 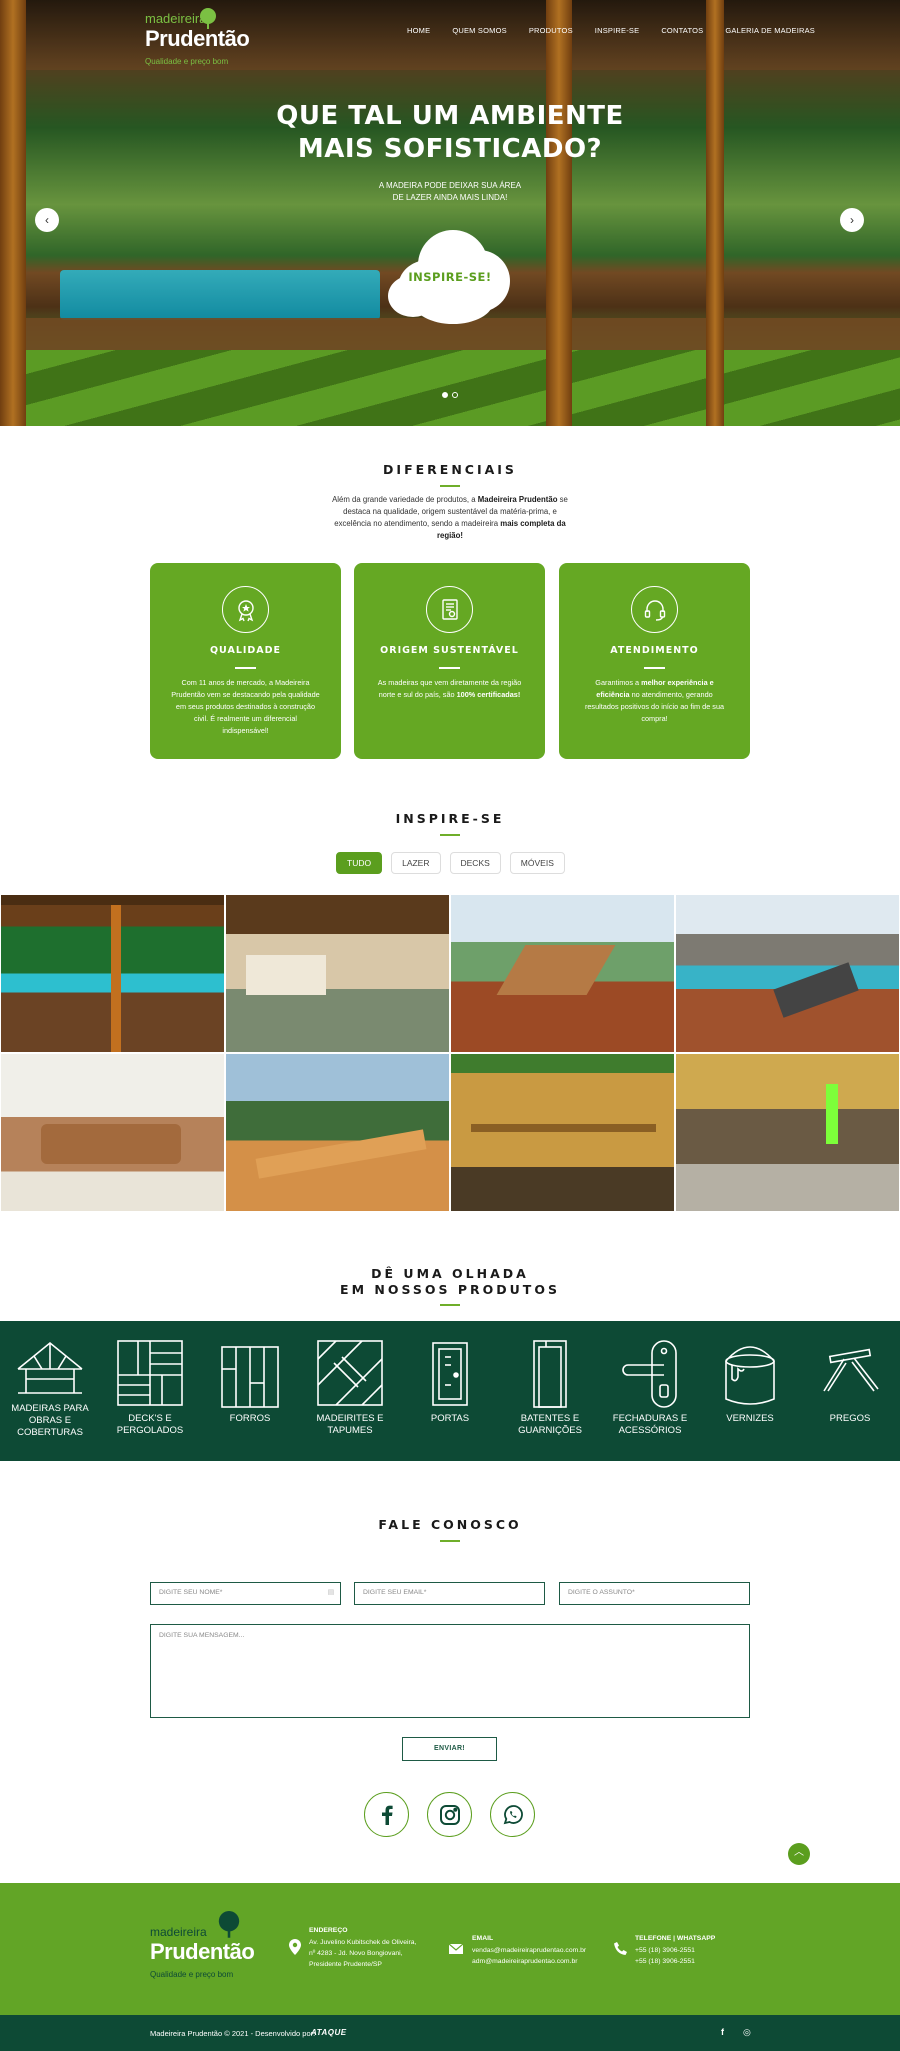 What do you see at coordinates (654, 650) in the screenshot?
I see `card-title: ATENDIMENTO` at bounding box center [654, 650].